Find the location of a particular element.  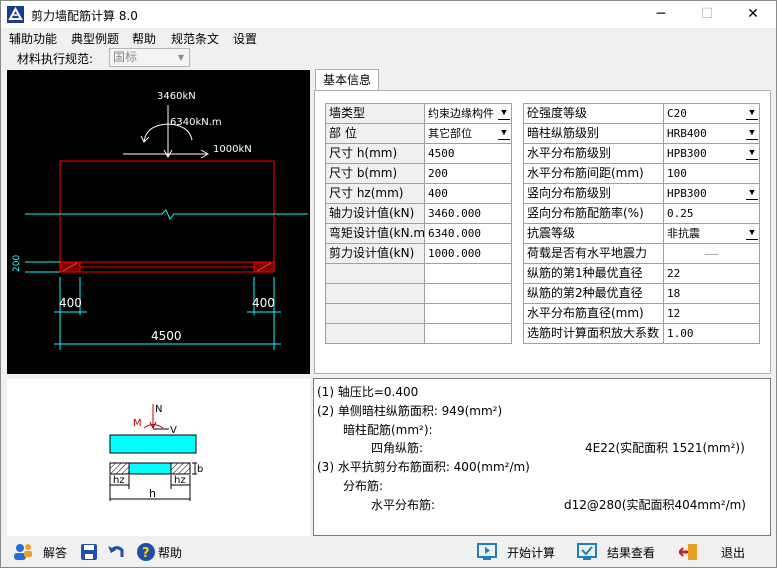

right-value-input: 0.25 is located at coordinates (712, 214).